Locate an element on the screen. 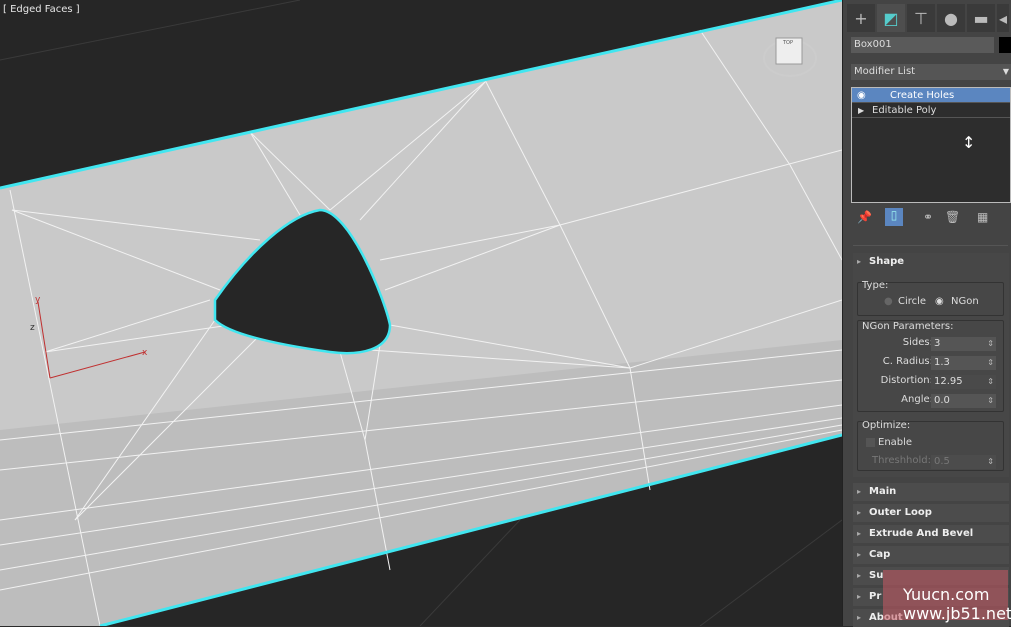  divider is located at coordinates (930, 245).